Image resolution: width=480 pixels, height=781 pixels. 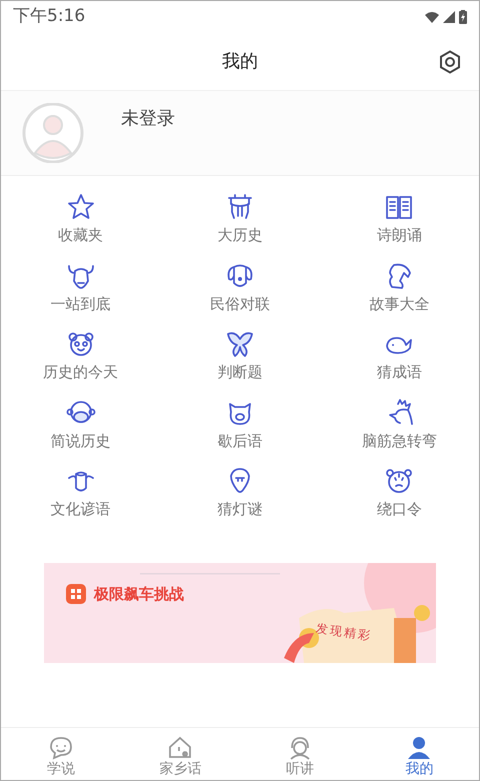 What do you see at coordinates (81, 207) in the screenshot?
I see `star-icon` at bounding box center [81, 207].